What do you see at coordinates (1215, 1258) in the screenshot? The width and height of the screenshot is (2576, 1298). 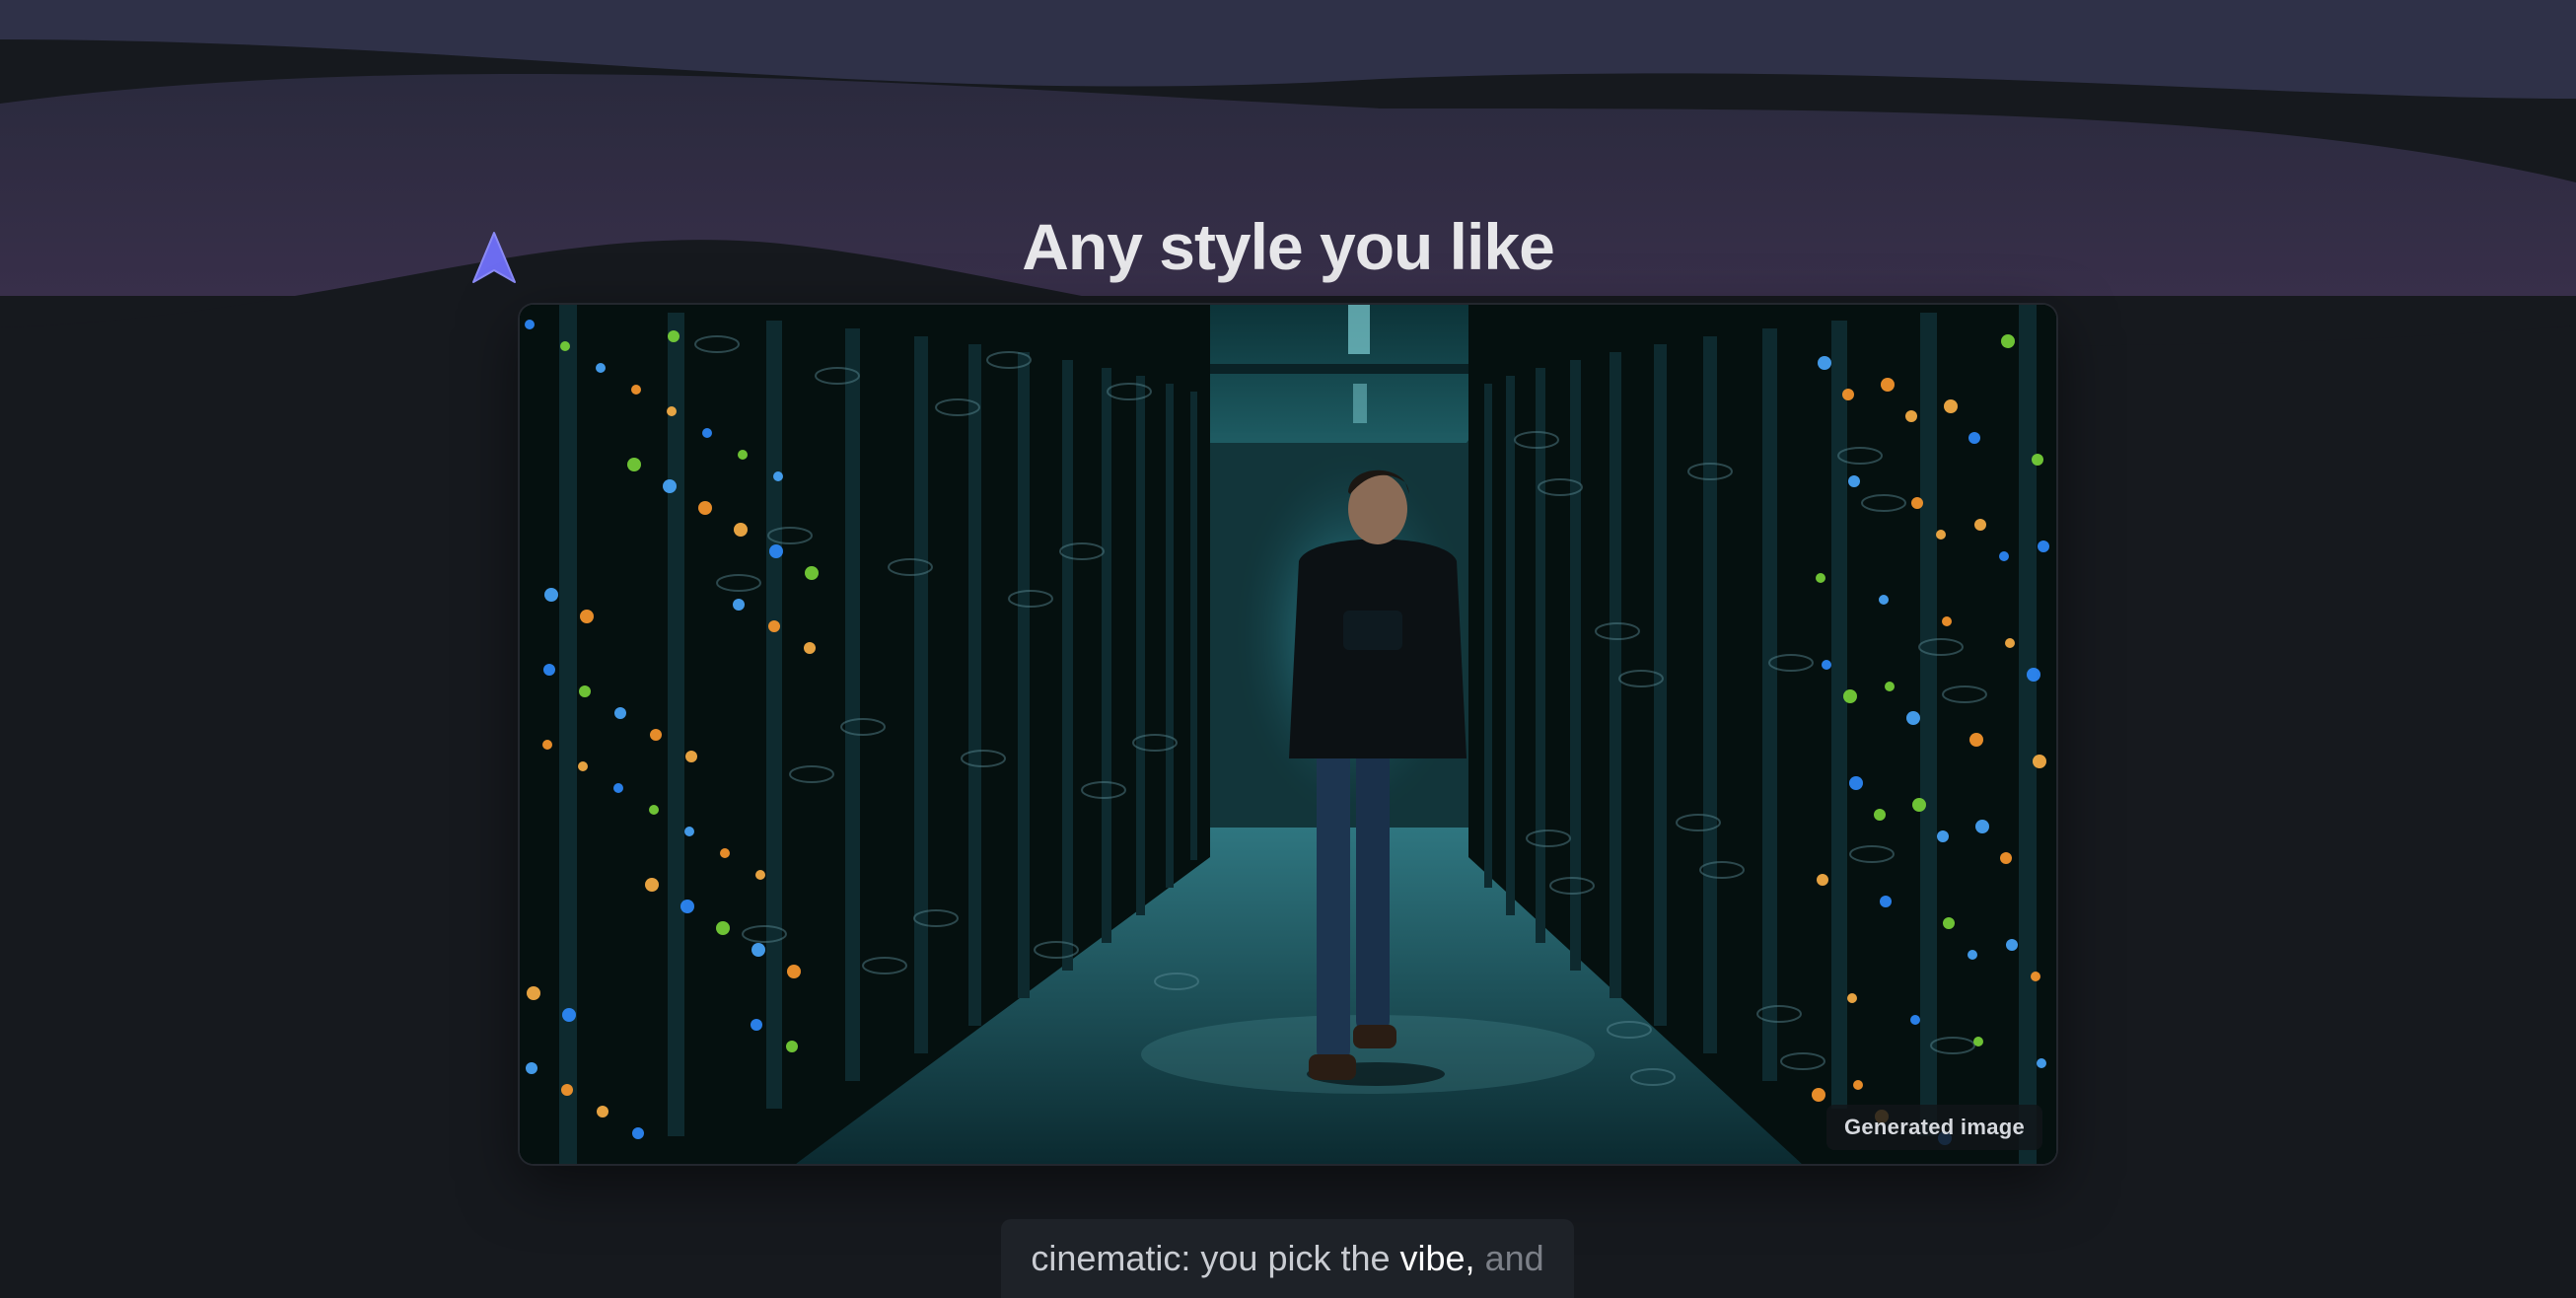 I see `caption-part: cinematic: you pick the` at bounding box center [1215, 1258].